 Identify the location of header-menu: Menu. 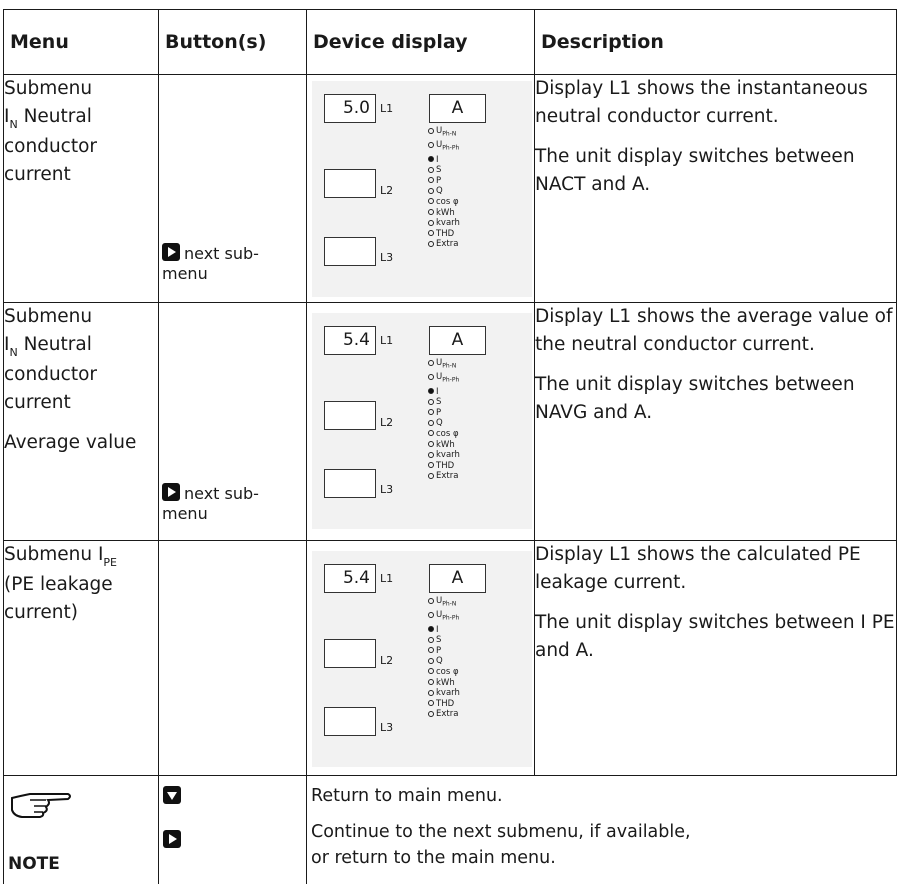
(81, 42).